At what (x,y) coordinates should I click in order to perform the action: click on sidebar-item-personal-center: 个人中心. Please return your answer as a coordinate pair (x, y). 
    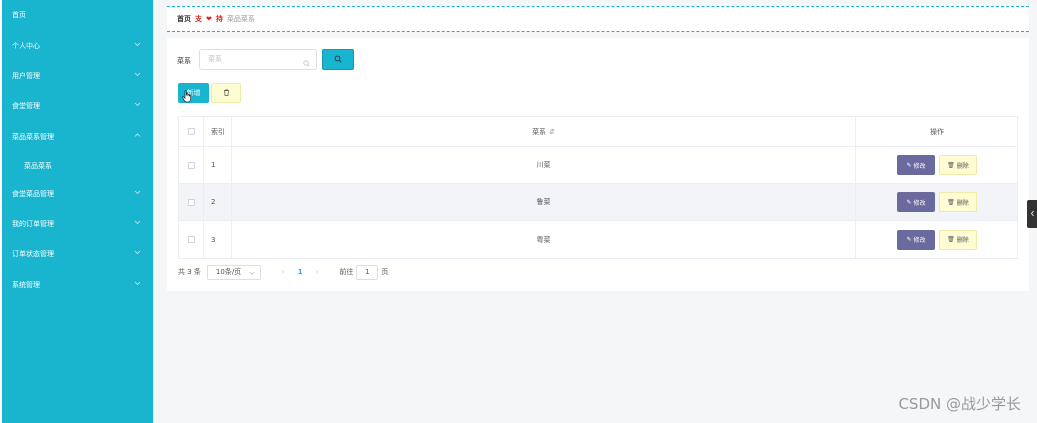
    Looking at the image, I should click on (77, 46).